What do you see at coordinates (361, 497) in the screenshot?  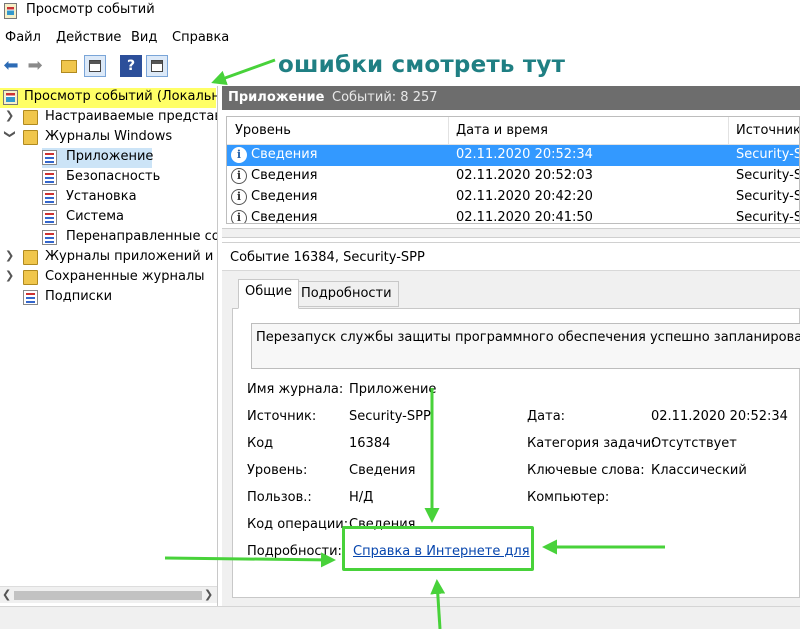 I see `value-user: Н/Д` at bounding box center [361, 497].